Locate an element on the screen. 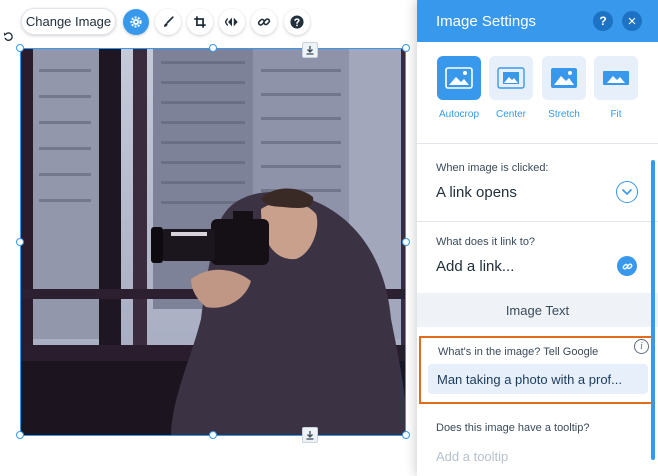 This screenshot has width=658, height=476. info-icon: i is located at coordinates (641, 346).